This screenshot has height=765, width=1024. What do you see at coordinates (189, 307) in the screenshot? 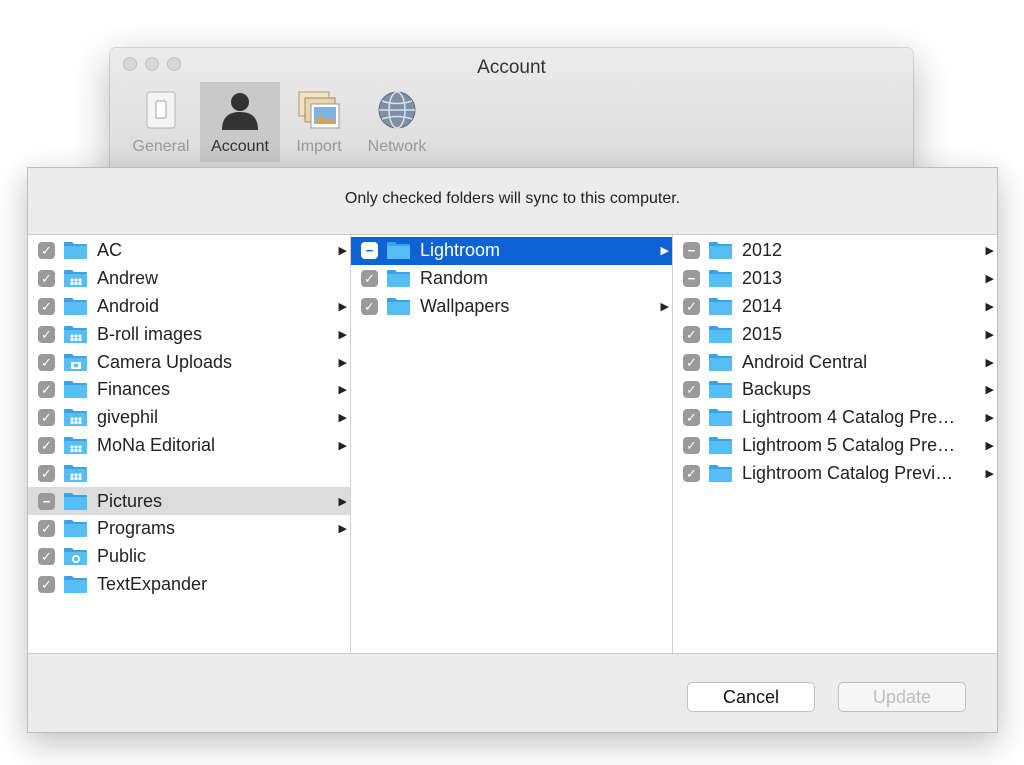
I see `folder-row: Android ▶` at bounding box center [189, 307].